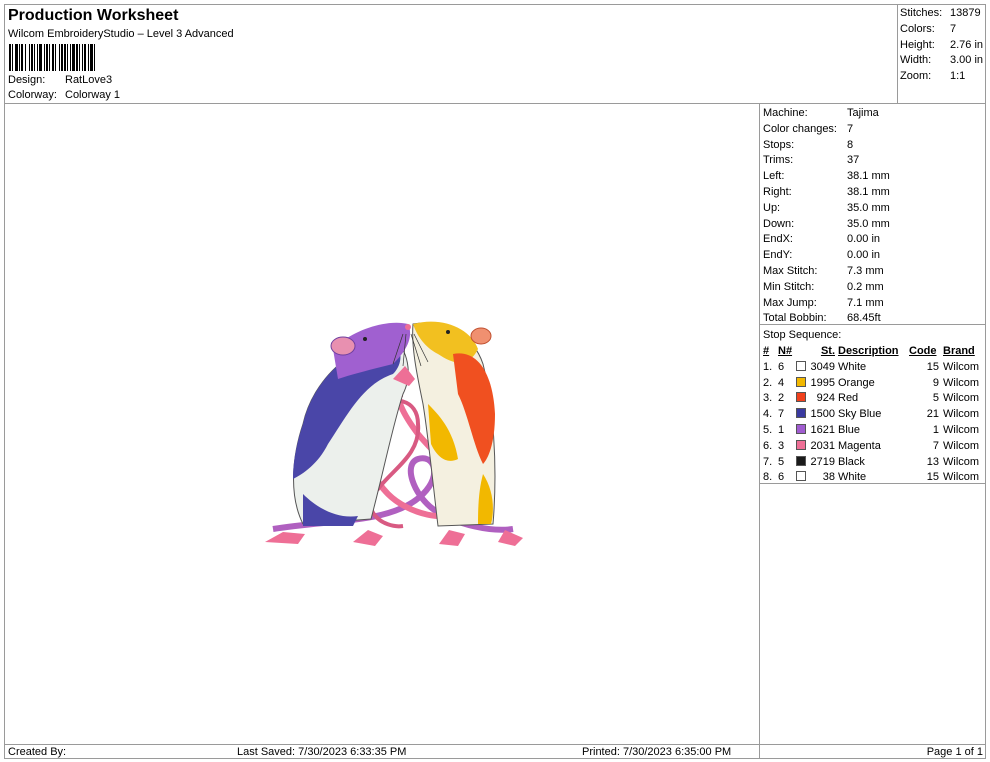 Image resolution: width=990 pixels, height=762 pixels. What do you see at coordinates (967, 44) in the screenshot?
I see `summary-value: 2.76 in` at bounding box center [967, 44].